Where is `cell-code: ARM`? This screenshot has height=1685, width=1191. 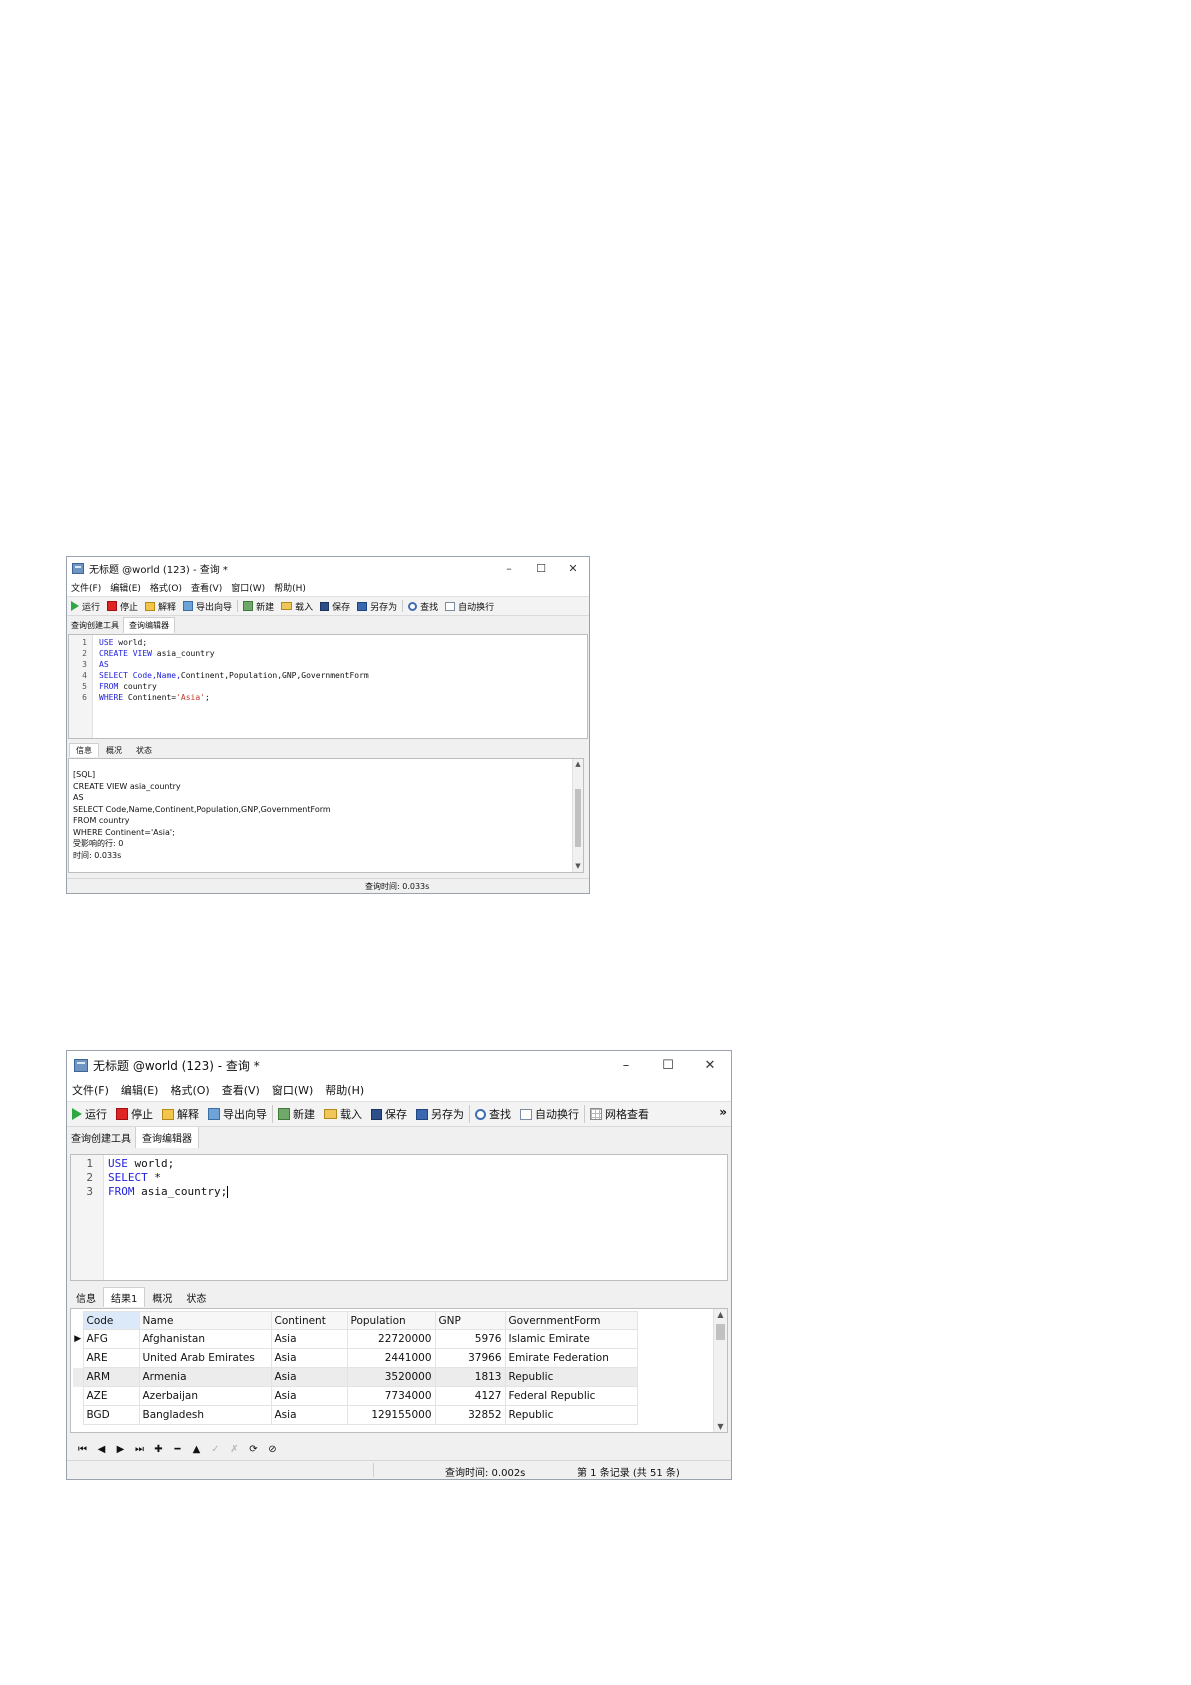
cell-code: ARM is located at coordinates (111, 1377).